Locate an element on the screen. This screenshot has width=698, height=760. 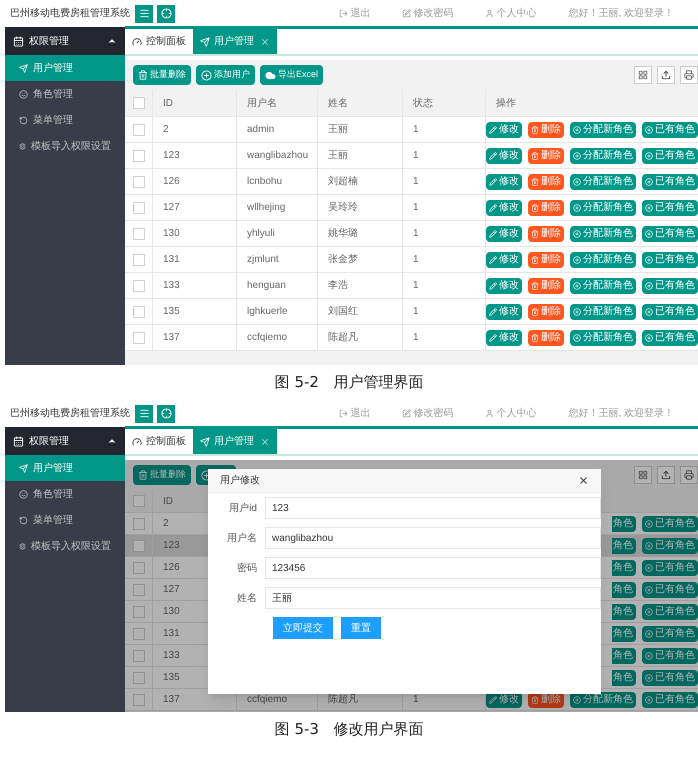
table-cell-text: admin is located at coordinates (260, 130).